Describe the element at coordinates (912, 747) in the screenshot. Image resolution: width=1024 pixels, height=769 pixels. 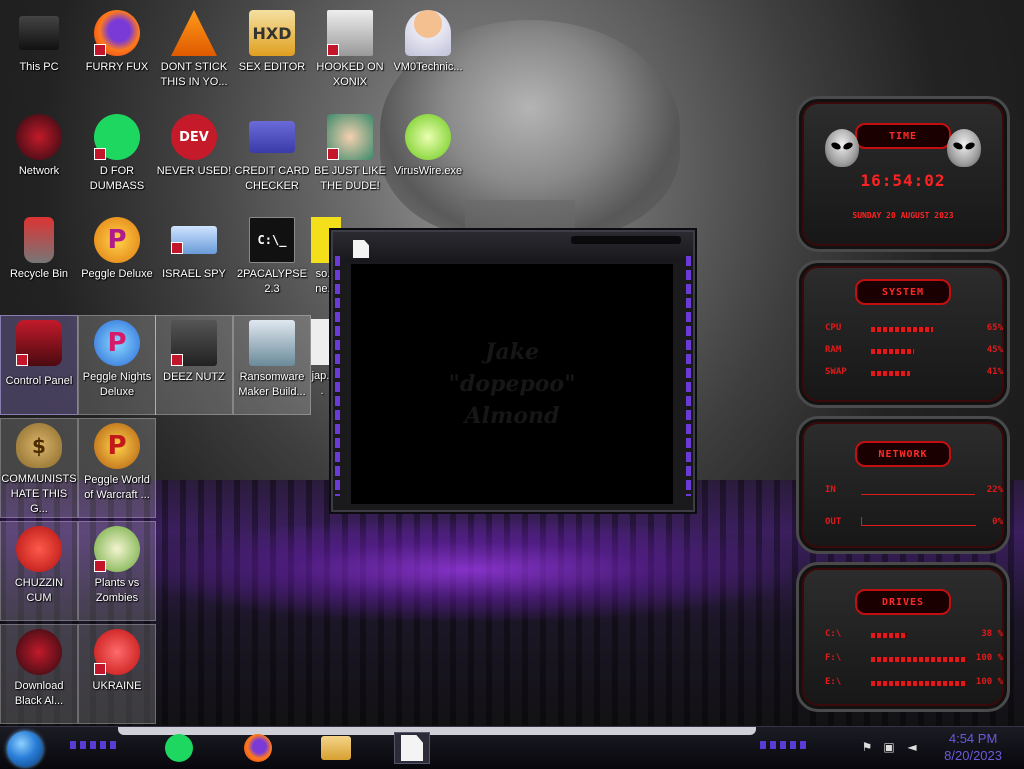
I see `volume-icon: ◄` at that location.